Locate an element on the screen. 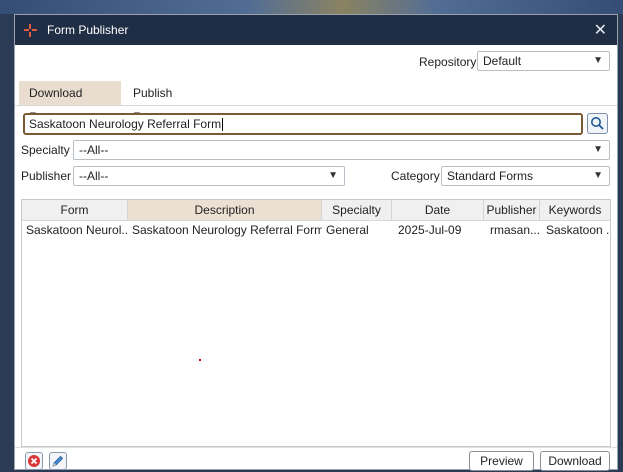 The image size is (623, 472). search-icon is located at coordinates (597, 123).